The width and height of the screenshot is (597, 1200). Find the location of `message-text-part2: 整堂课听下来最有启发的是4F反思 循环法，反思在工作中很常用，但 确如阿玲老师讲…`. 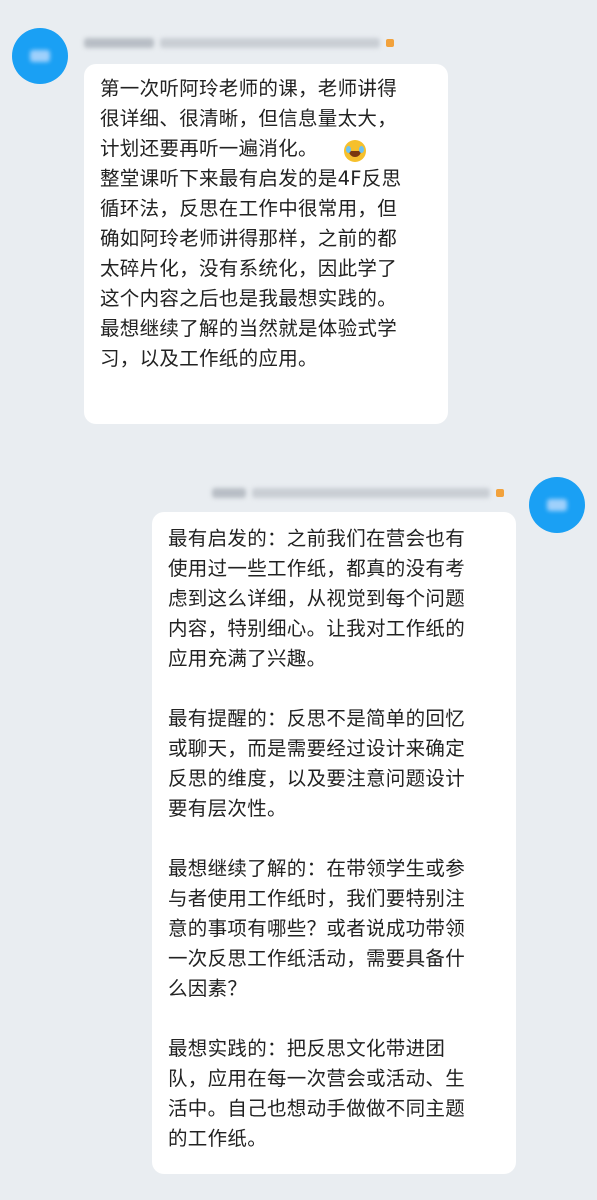

message-text-part2: 整堂课听下来最有启发的是4F反思 循环法，反思在工作中很常用，但 确如阿玲老师讲… is located at coordinates (251, 268).